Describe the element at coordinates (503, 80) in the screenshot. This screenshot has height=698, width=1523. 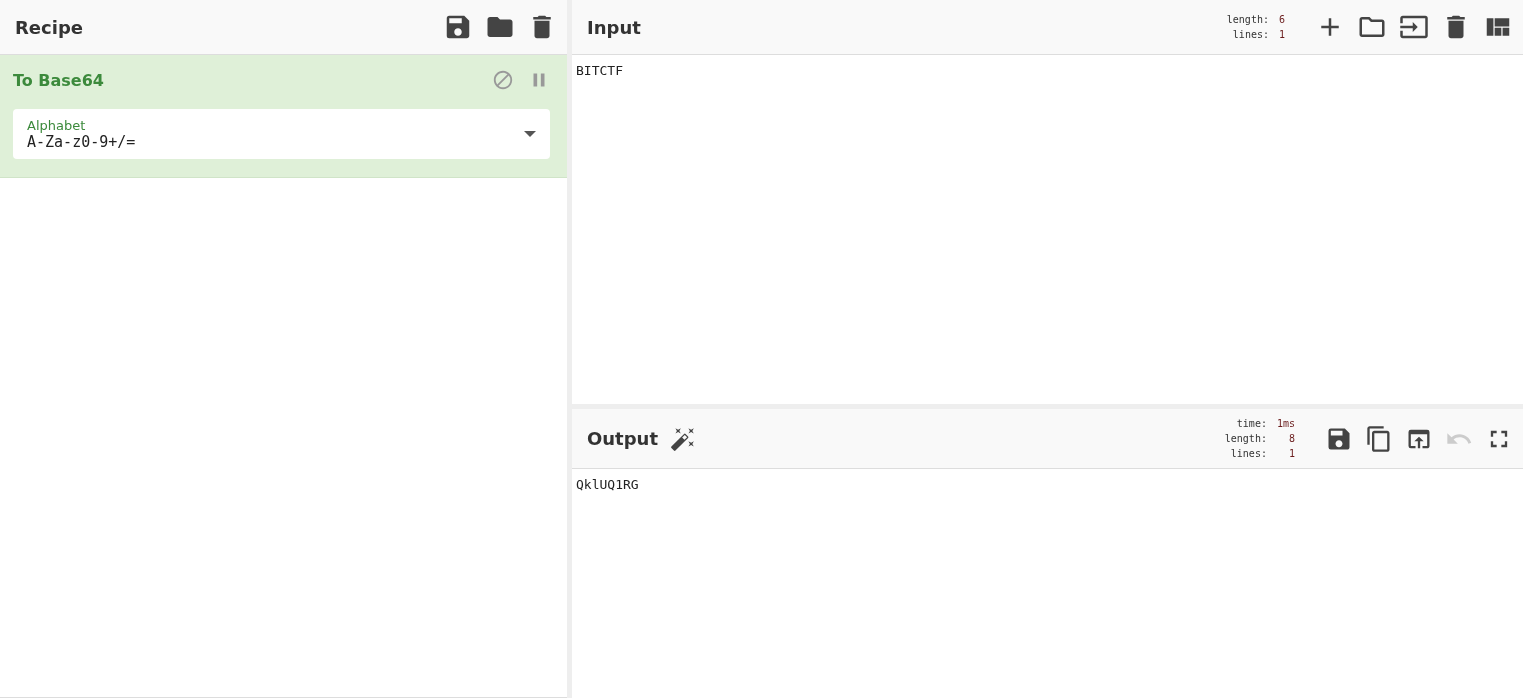
I see `disable-icon` at that location.